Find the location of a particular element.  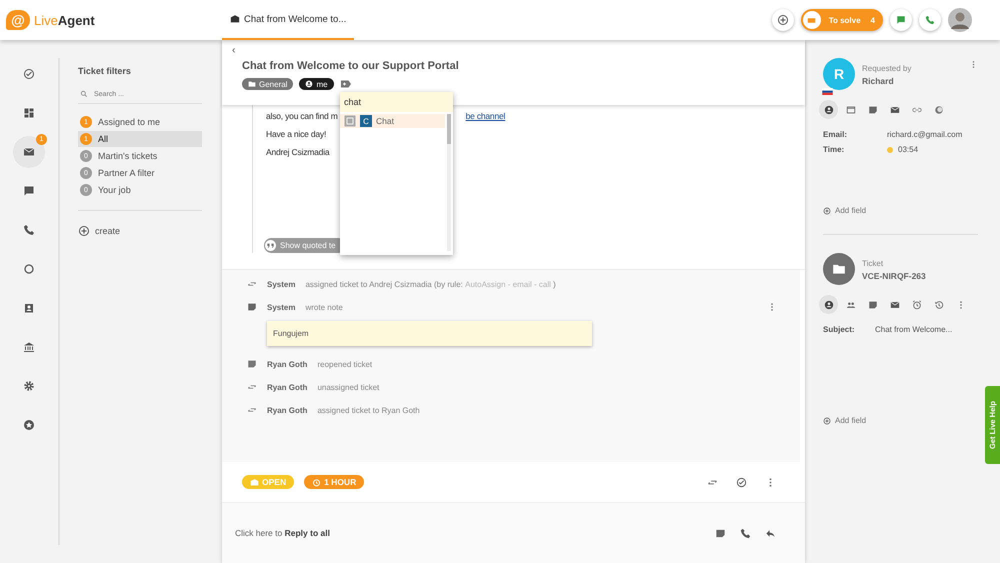

activity-text: assigned ticket to Andrej Csizmadia (by rule: AutoAssign - email - call ) is located at coordinates (430, 284).